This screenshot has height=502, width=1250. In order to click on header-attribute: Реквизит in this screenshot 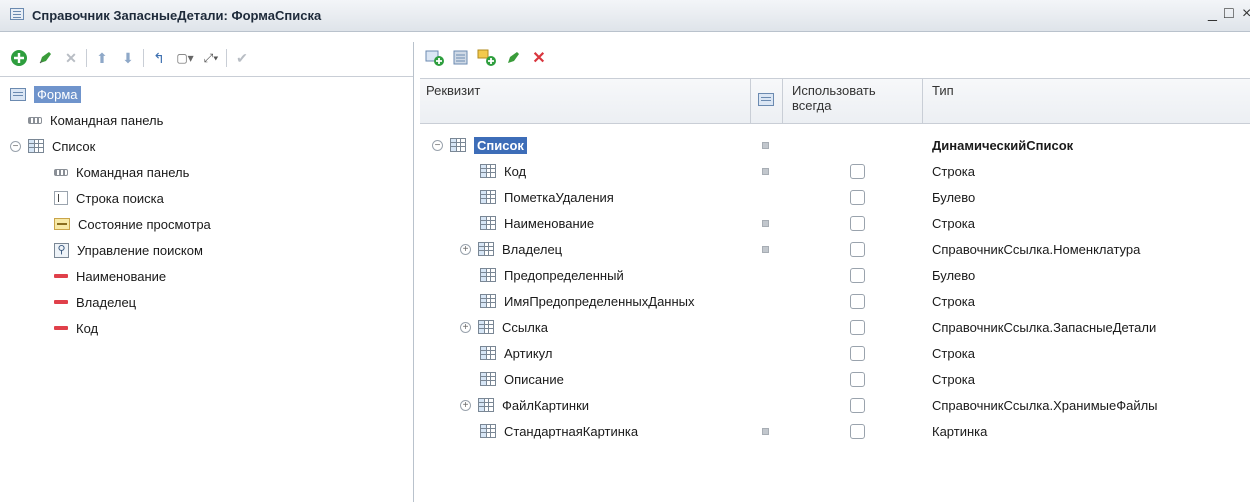, I will do `click(453, 90)`.